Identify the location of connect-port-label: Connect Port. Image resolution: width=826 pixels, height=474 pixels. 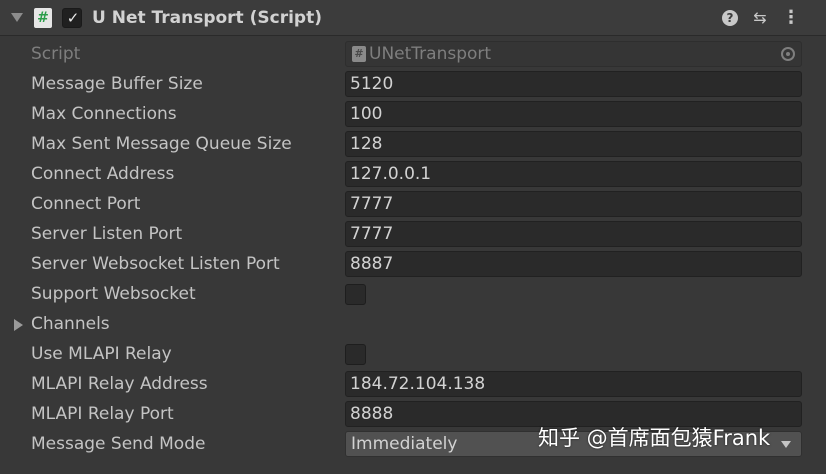
(86, 204).